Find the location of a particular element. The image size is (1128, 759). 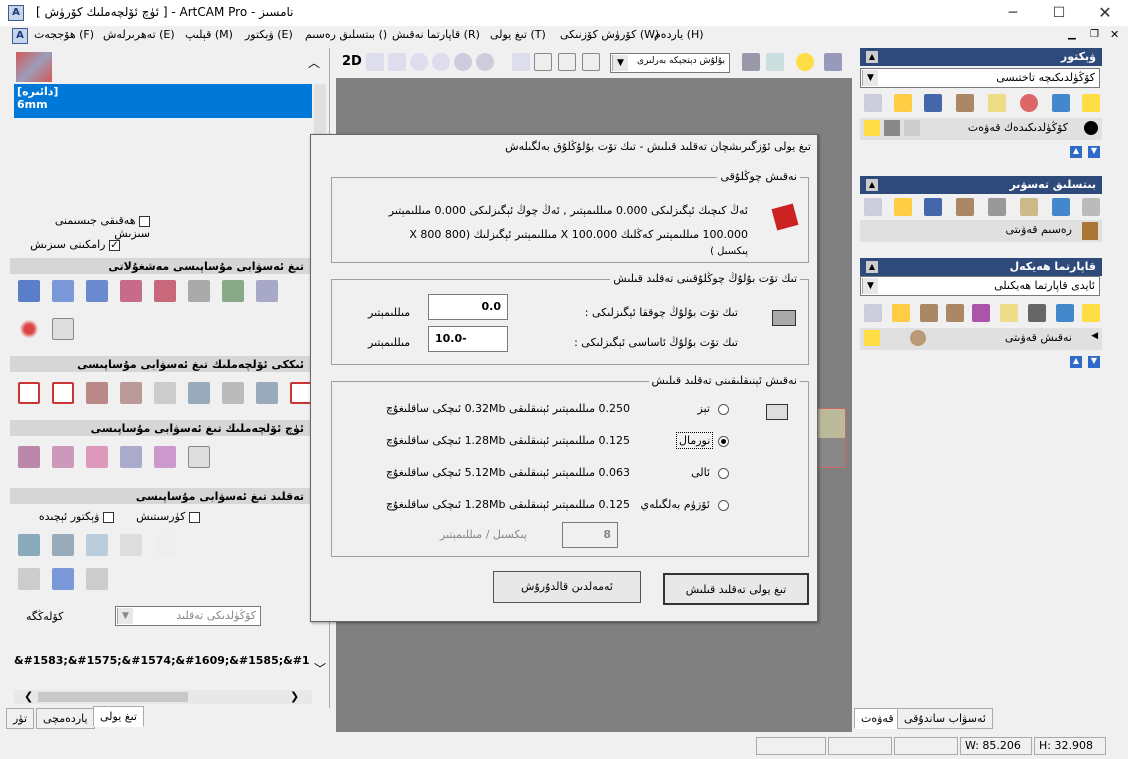

new-bitmap-icon is located at coordinates (873, 207).